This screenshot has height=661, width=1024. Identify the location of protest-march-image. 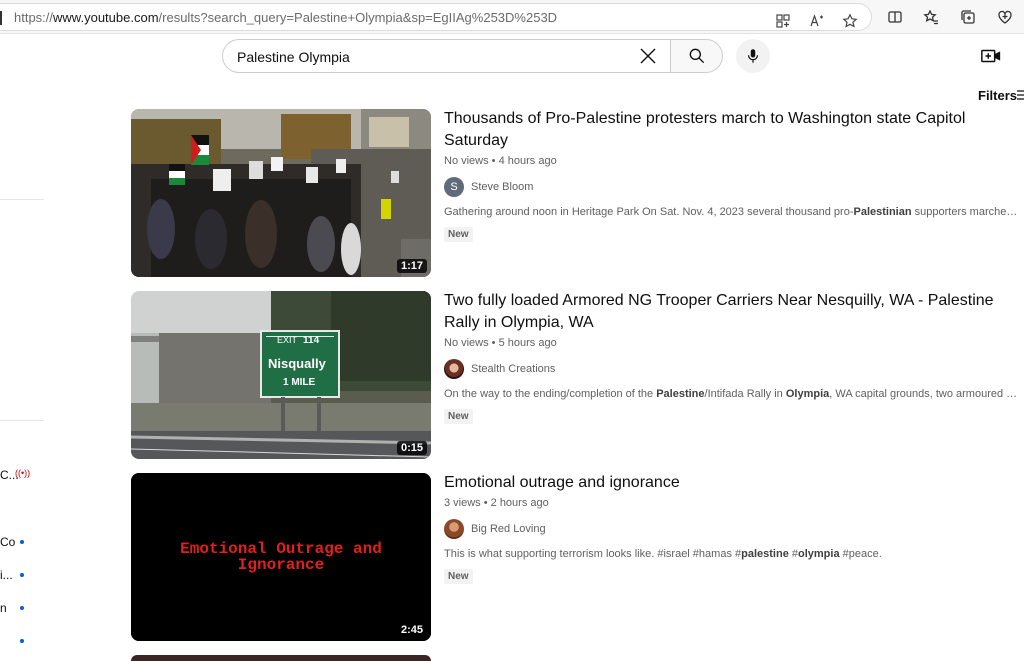
(281, 193).